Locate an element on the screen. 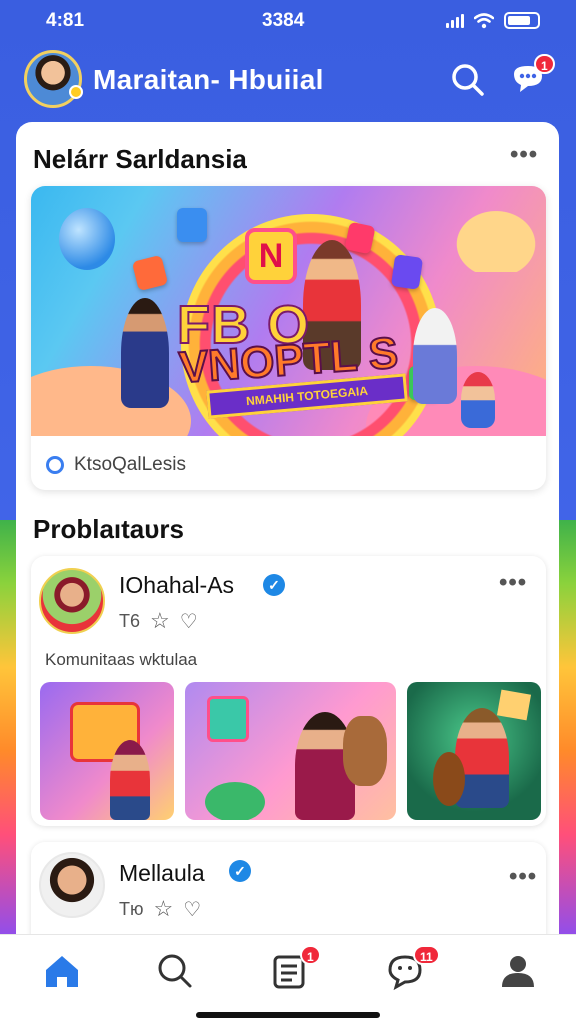  status-bar: 4:81 3384 is located at coordinates (288, 20).